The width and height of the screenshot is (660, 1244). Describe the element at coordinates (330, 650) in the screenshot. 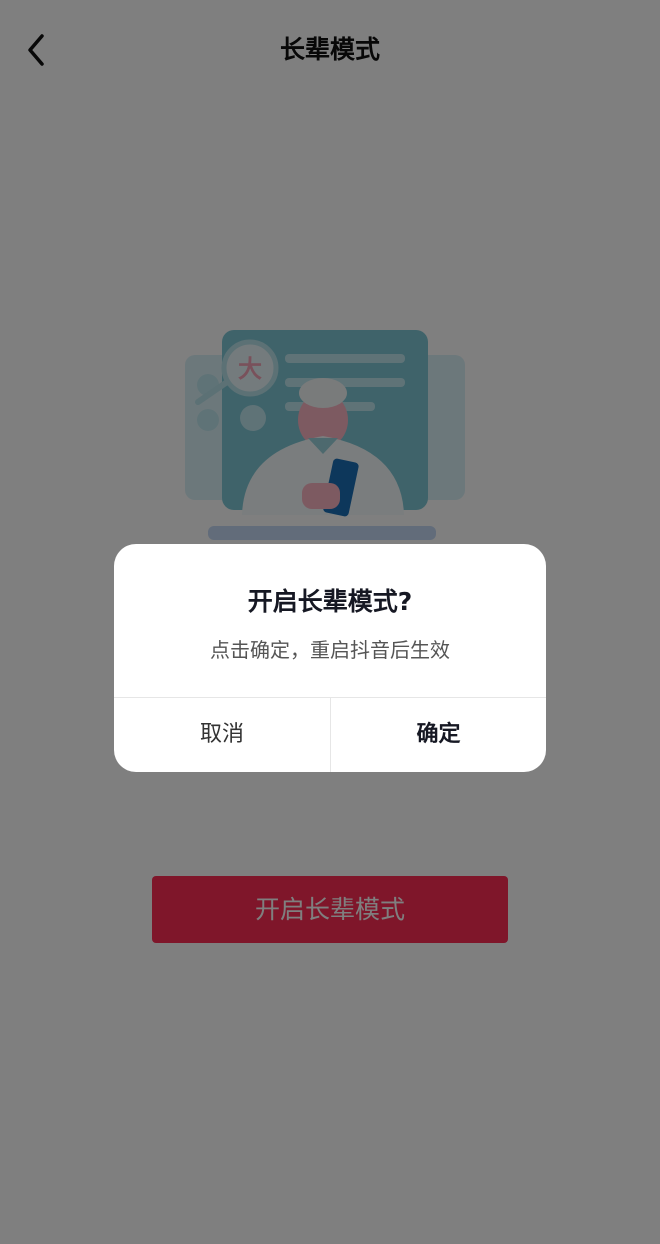

I see `dialog-message: 点击确定，重启抖音后生效` at that location.